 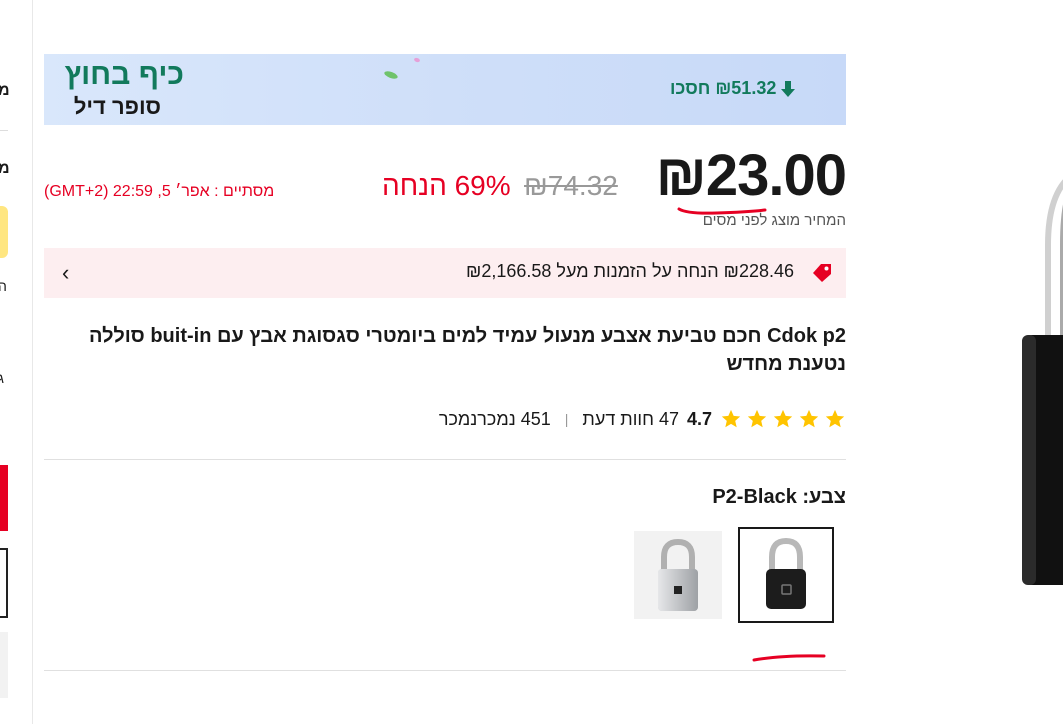 I want to click on star-rating, so click(x=783, y=419).